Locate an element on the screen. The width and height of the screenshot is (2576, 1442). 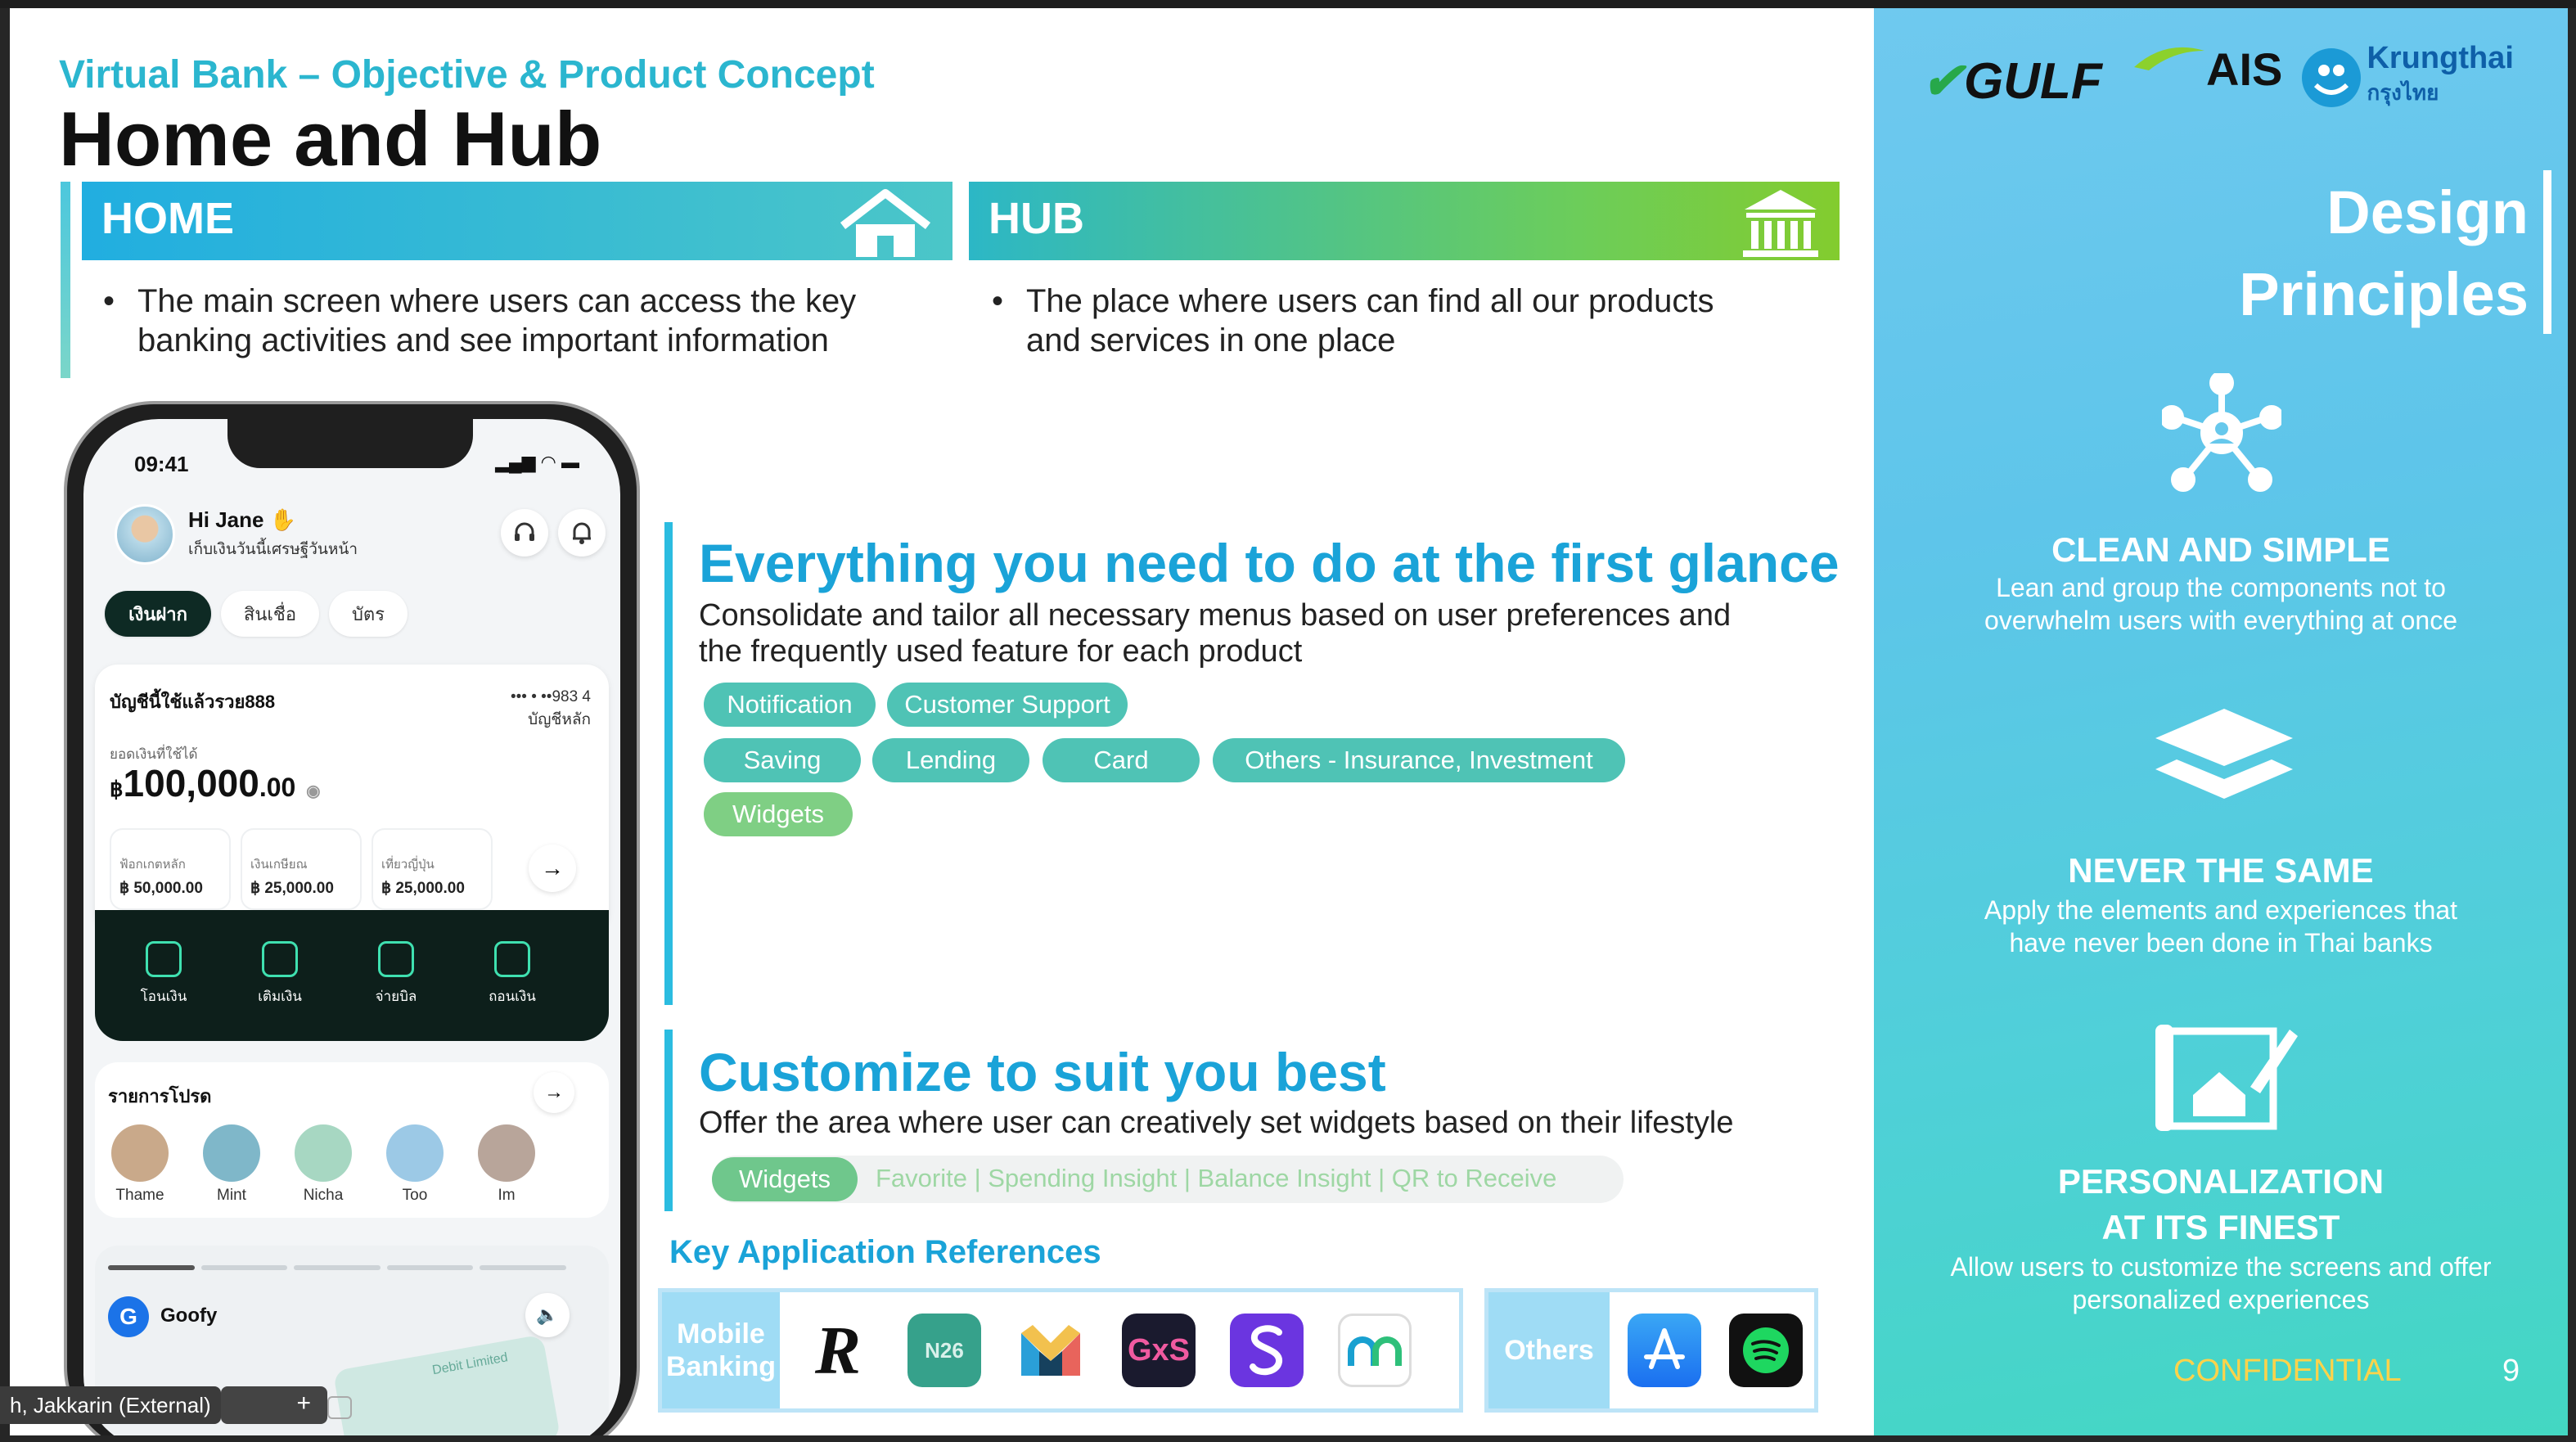
favorite-contact: Nicha is located at coordinates (323, 1164).